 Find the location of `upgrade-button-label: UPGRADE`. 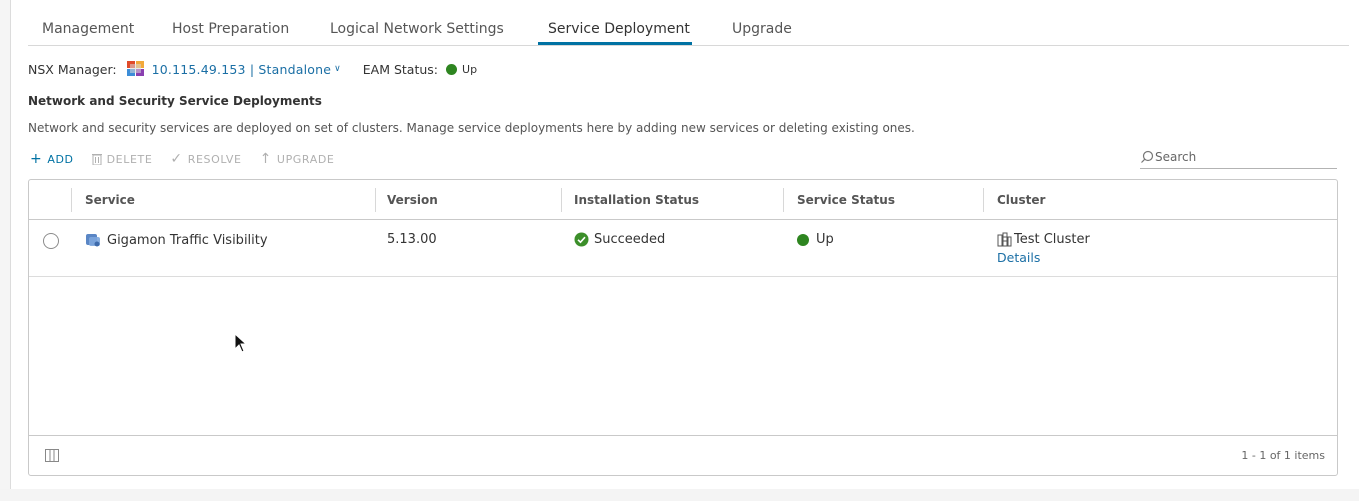

upgrade-button-label: UPGRADE is located at coordinates (305, 159).